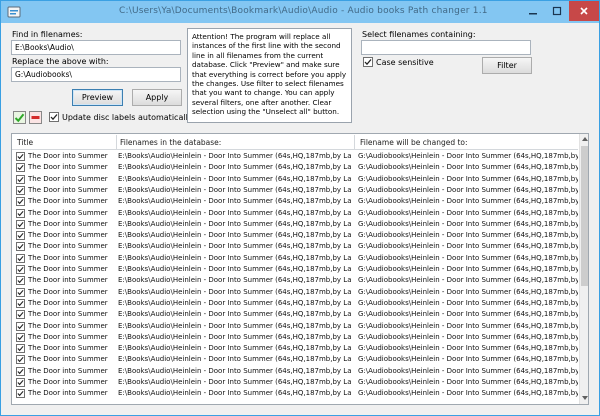 This screenshot has height=416, width=600. What do you see at coordinates (96, 47) in the screenshot?
I see `find-input` at bounding box center [96, 47].